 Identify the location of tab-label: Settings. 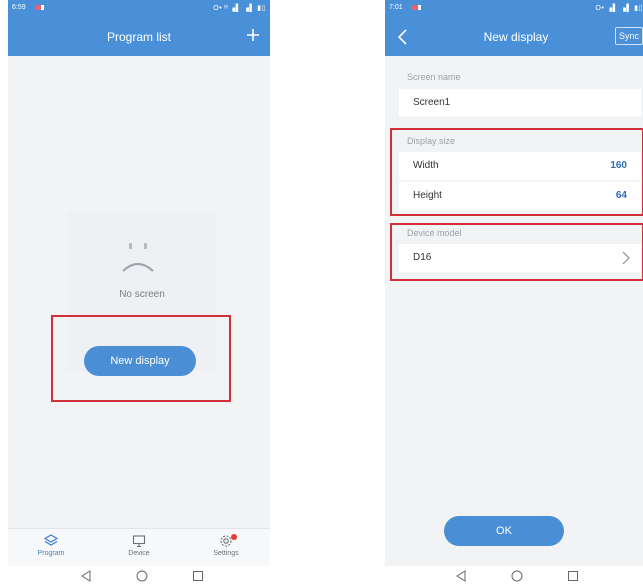
(226, 553).